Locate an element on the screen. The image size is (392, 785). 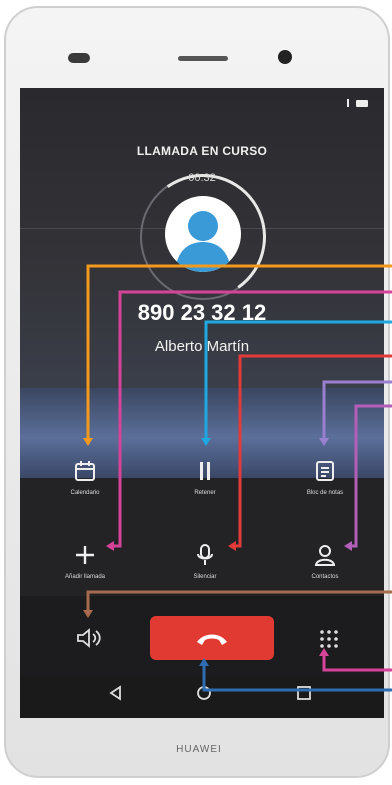
front-camera is located at coordinates (285, 57).